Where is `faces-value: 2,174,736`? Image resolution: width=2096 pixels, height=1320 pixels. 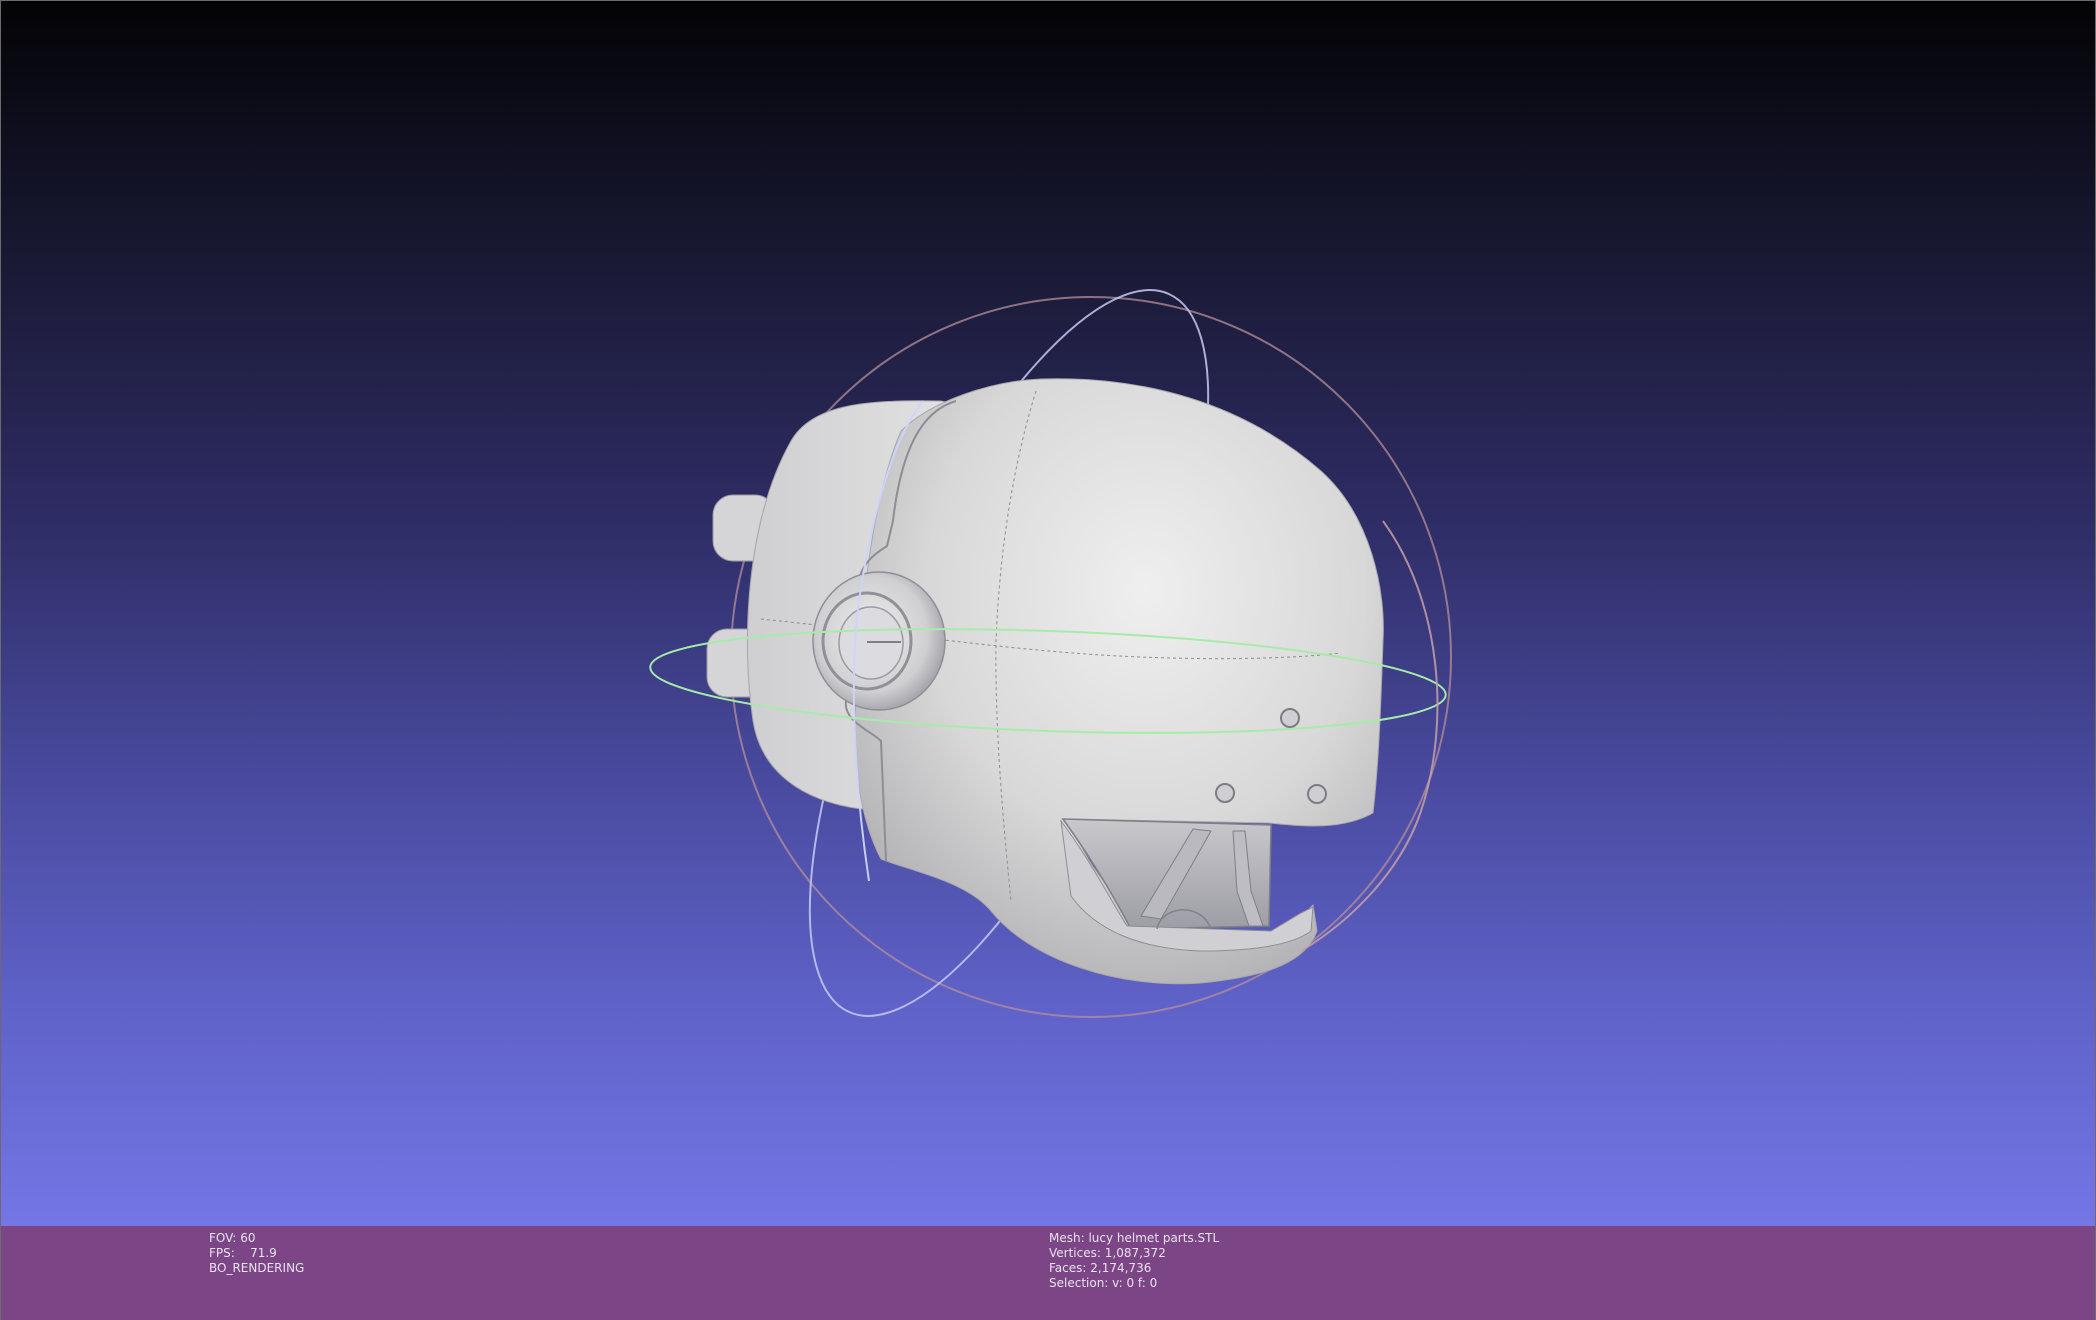 faces-value: 2,174,736 is located at coordinates (1121, 1268).